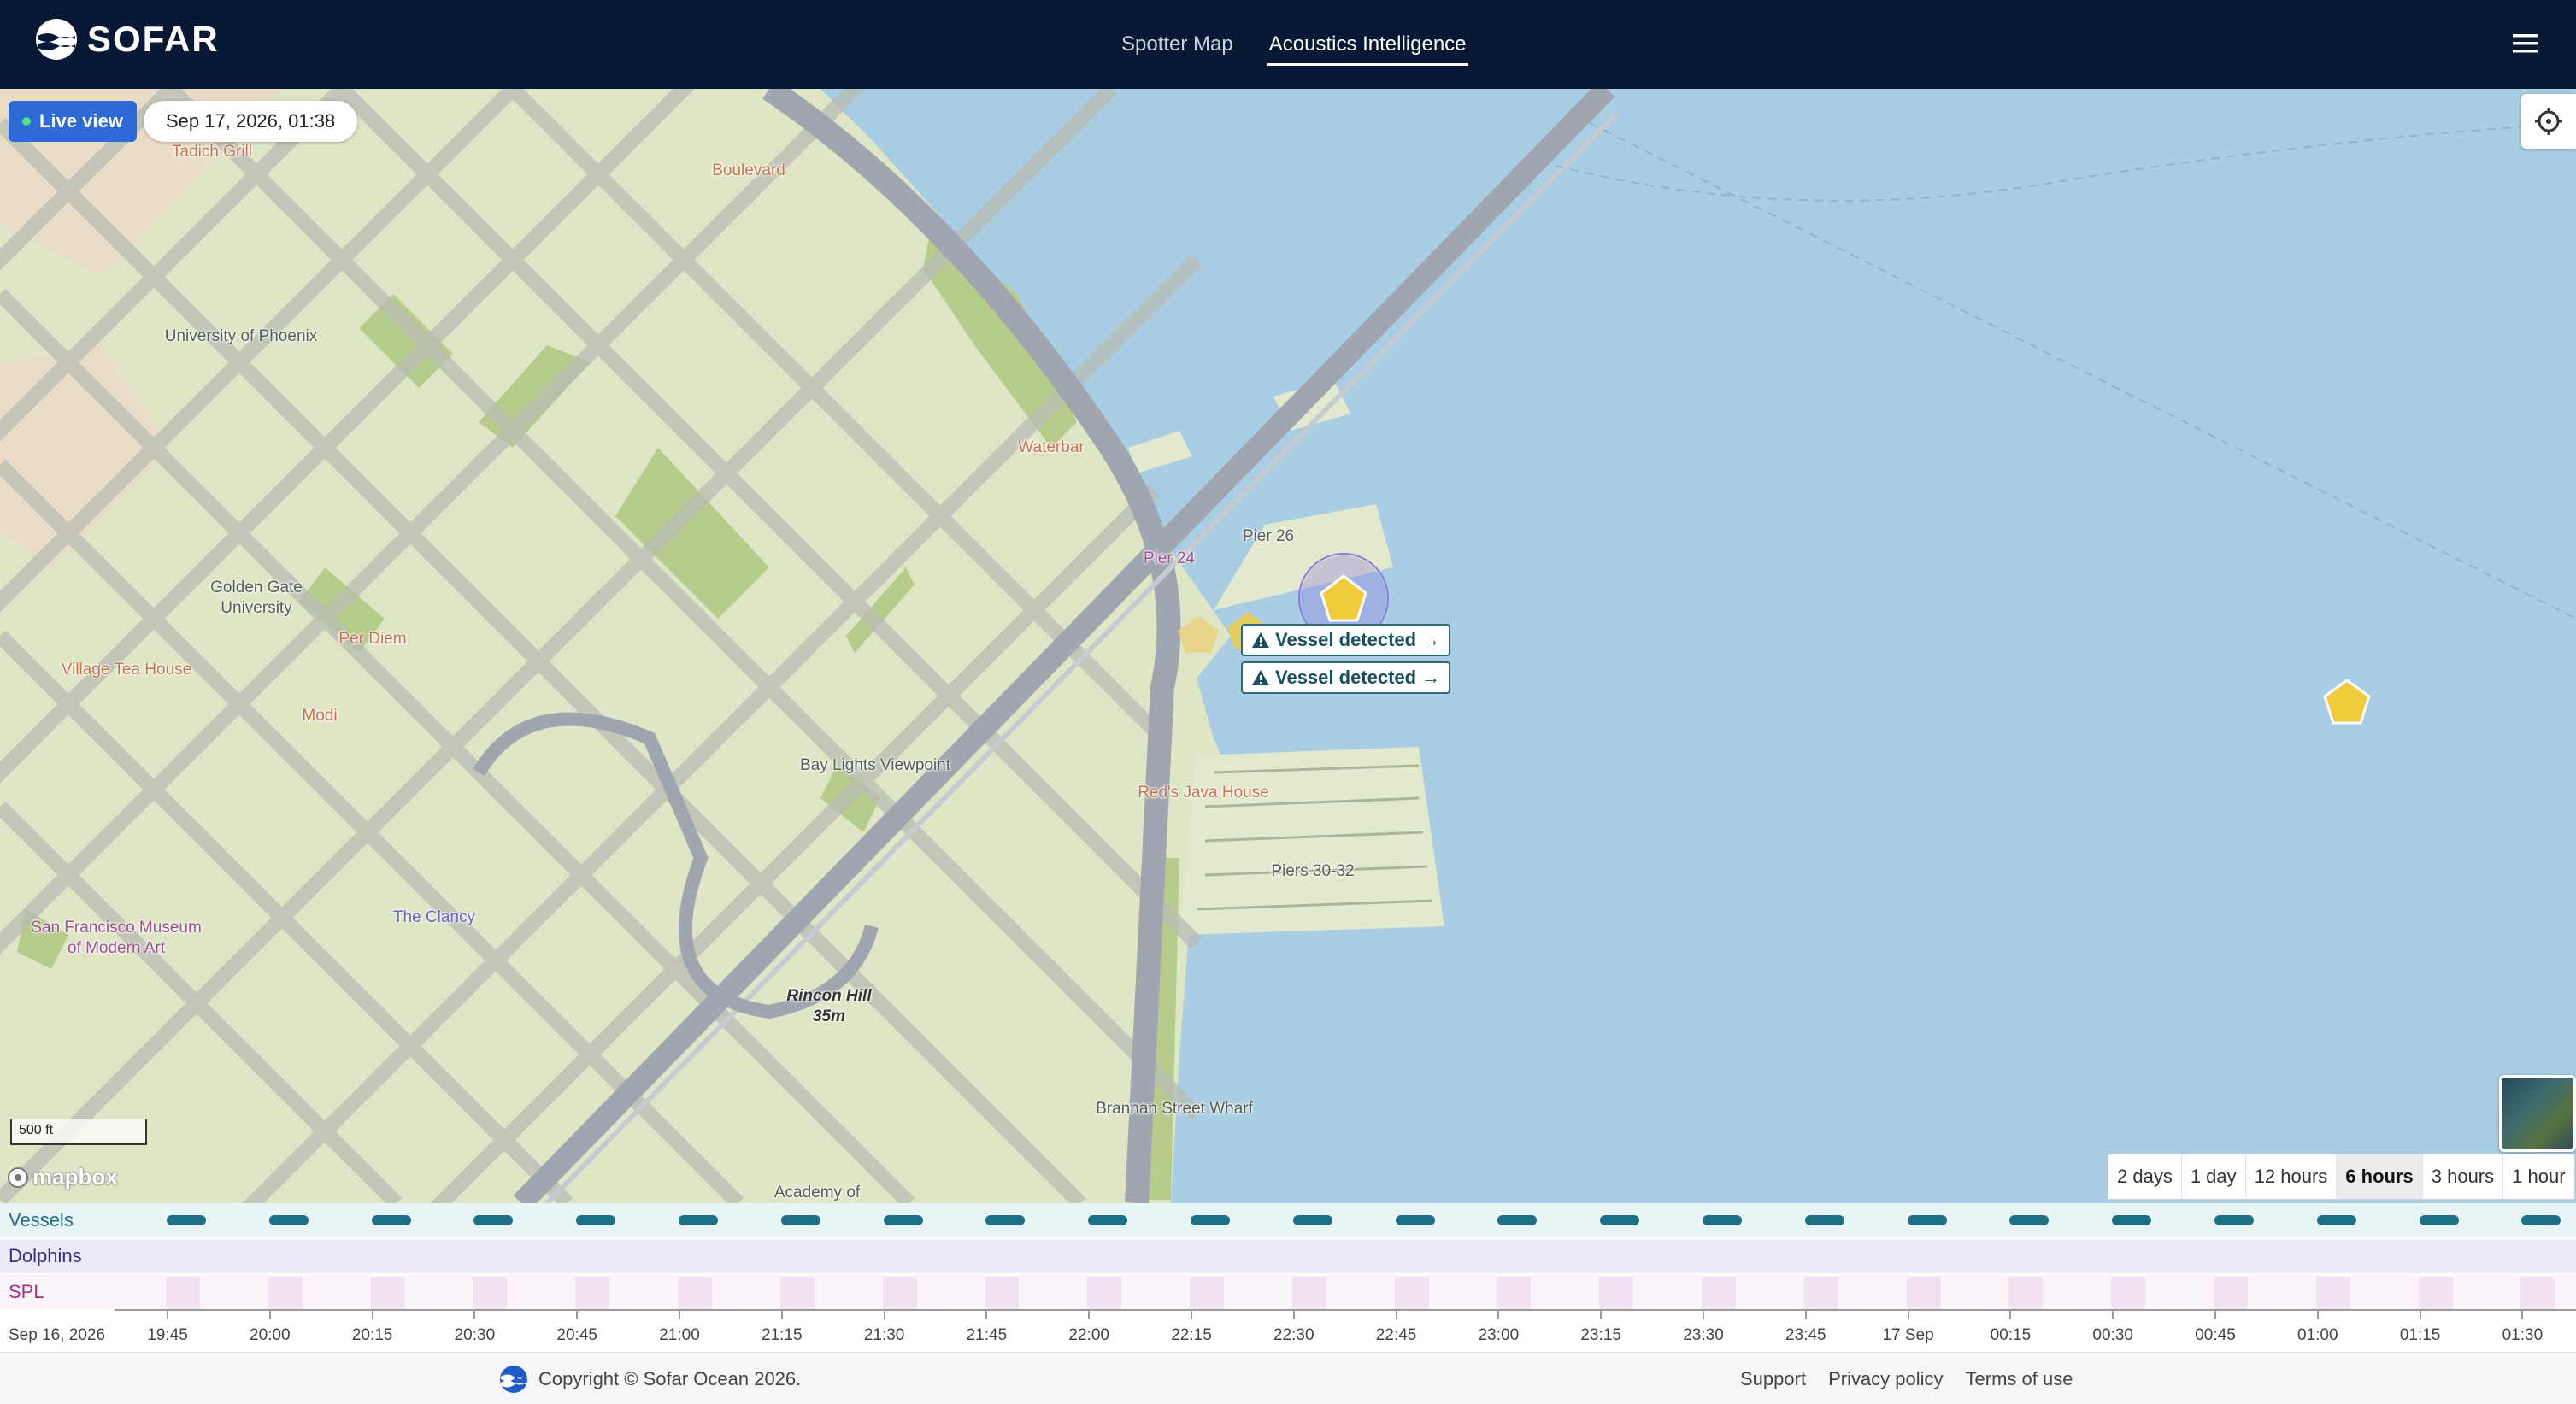 The image size is (2576, 1404). I want to click on footer-copyright: Copyright © Sofar Ocean 2026., so click(650, 1379).